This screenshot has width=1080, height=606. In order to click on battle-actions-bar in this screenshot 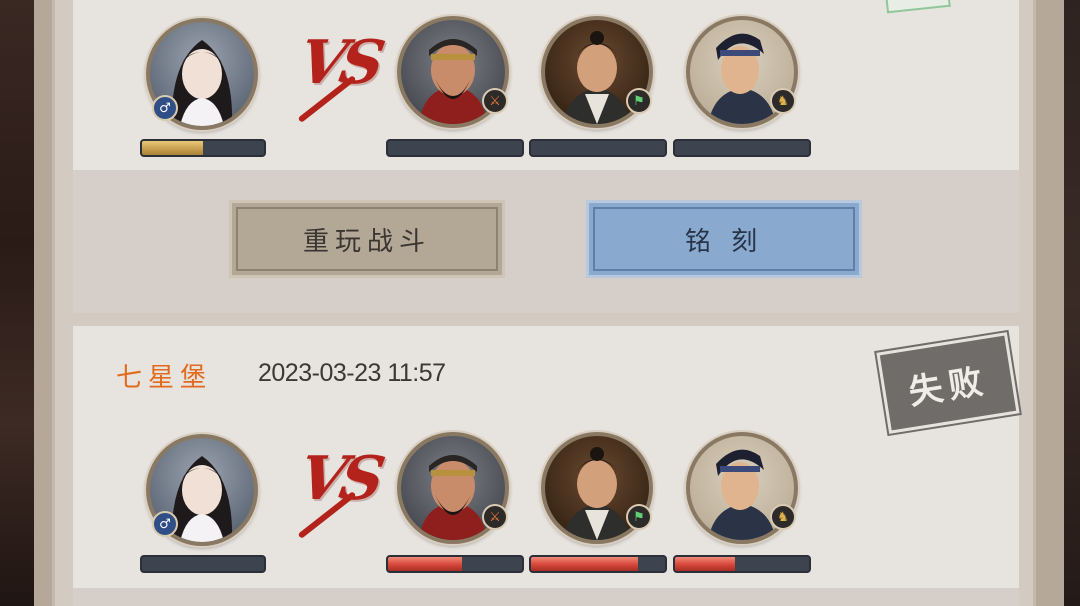, I will do `click(546, 597)`.